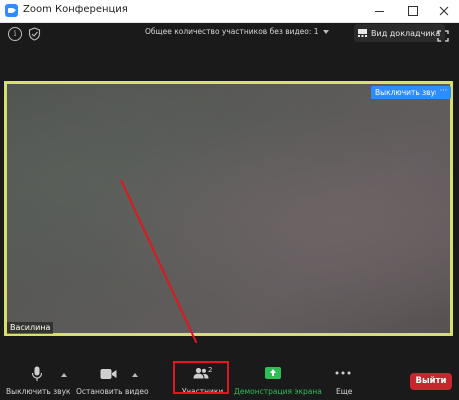  I want to click on more-options-button: ···, so click(443, 92).